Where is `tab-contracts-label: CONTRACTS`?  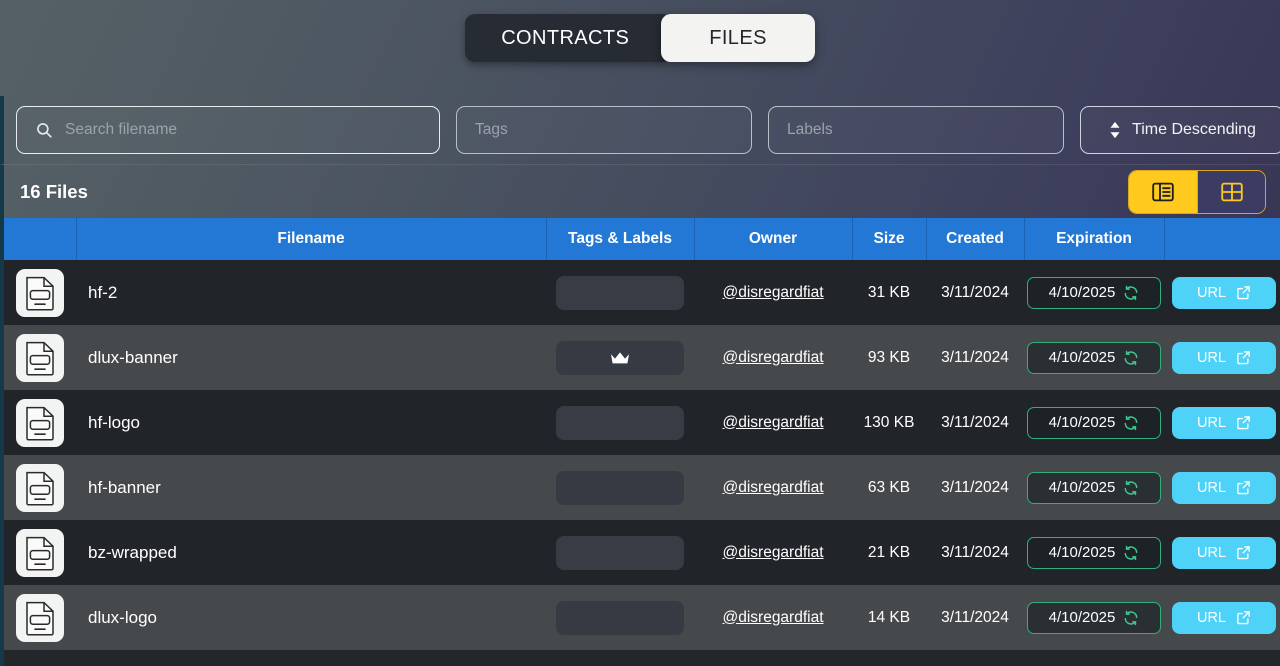 tab-contracts-label: CONTRACTS is located at coordinates (565, 37).